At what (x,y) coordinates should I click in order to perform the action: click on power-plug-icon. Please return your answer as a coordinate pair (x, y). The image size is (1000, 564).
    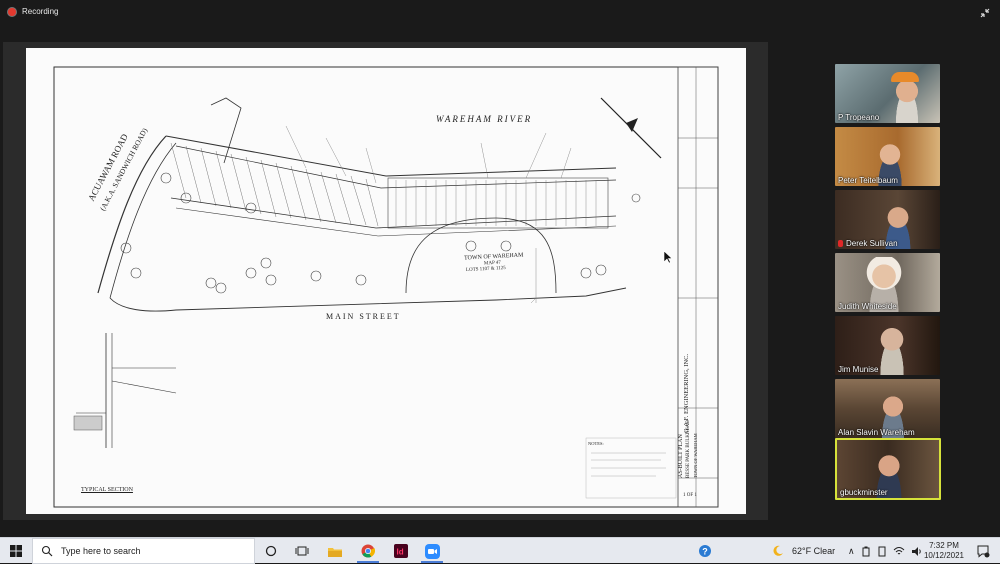
    Looking at the image, I should click on (882, 551).